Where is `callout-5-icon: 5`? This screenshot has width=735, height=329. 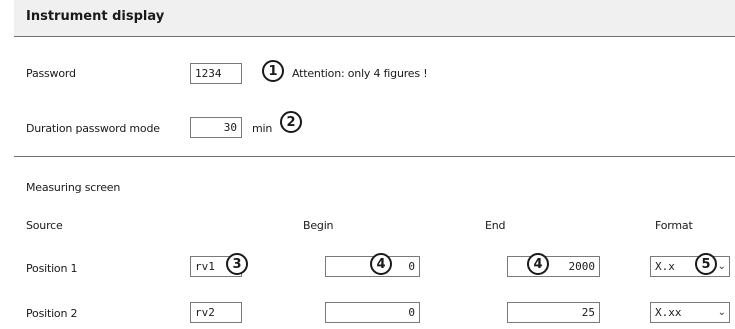 callout-5-icon: 5 is located at coordinates (706, 264).